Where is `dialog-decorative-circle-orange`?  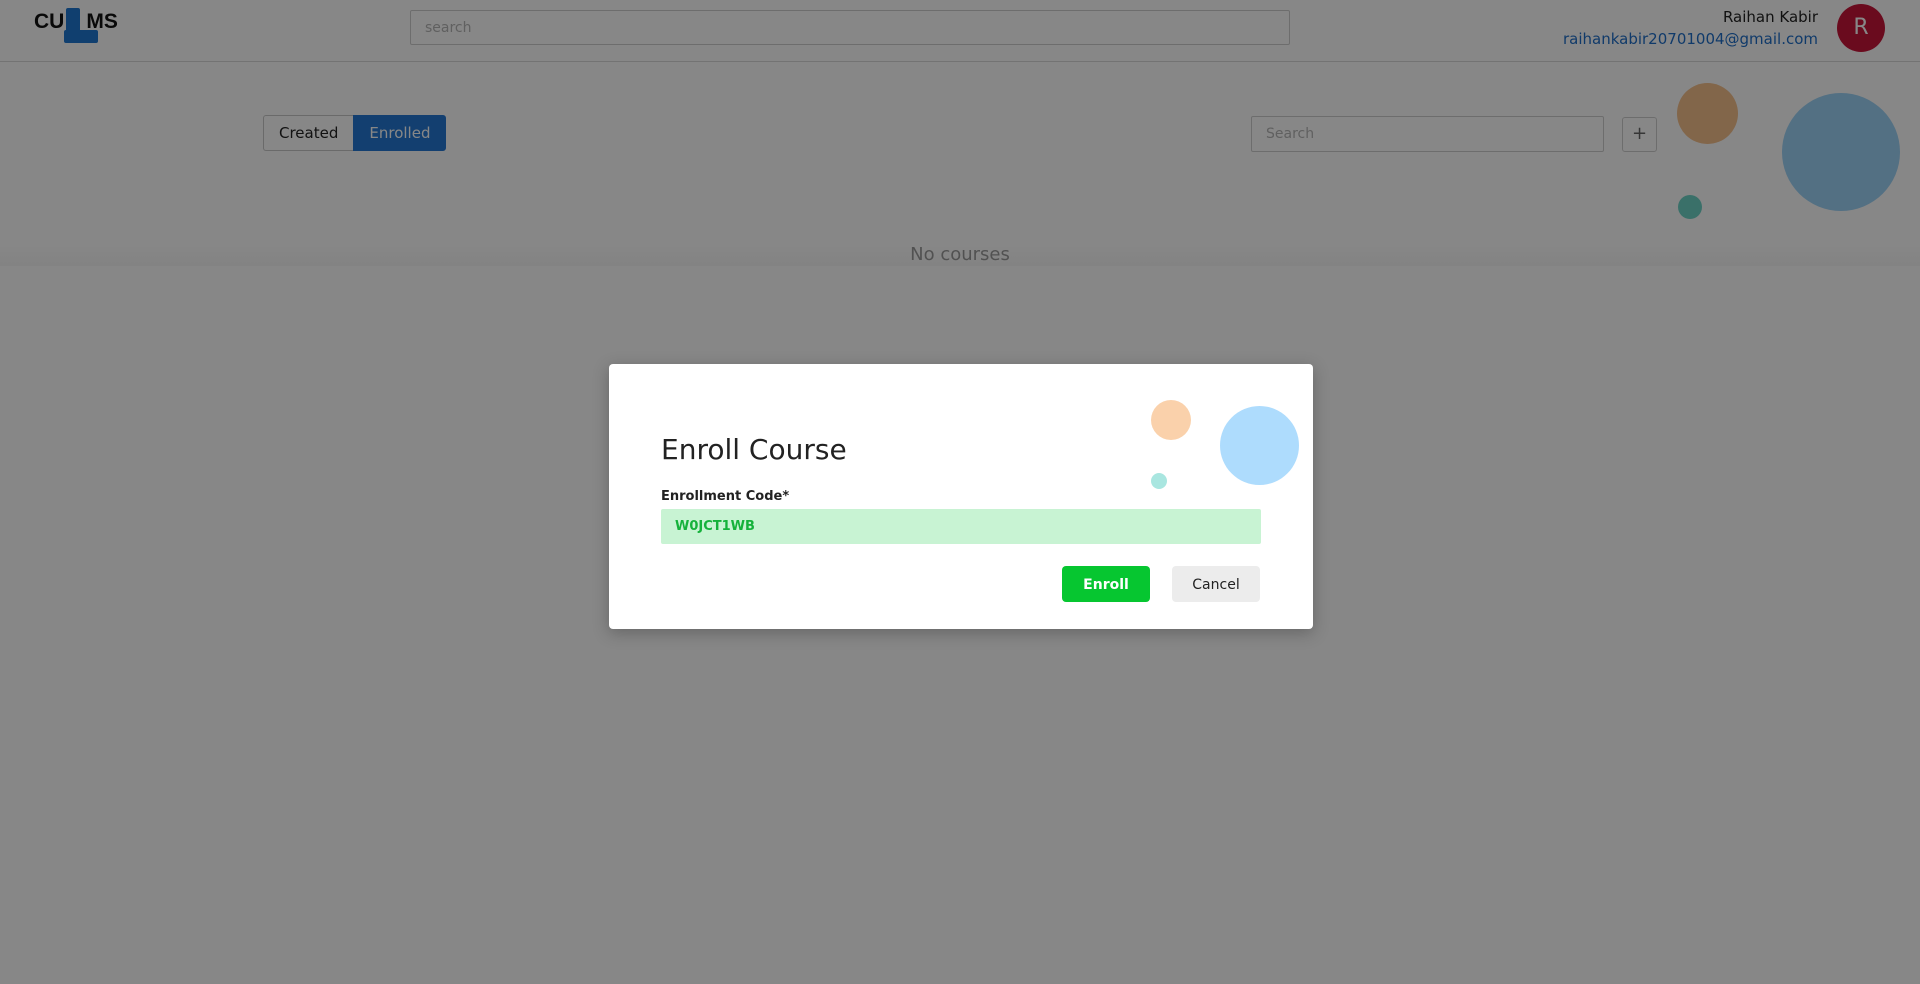 dialog-decorative-circle-orange is located at coordinates (1171, 420).